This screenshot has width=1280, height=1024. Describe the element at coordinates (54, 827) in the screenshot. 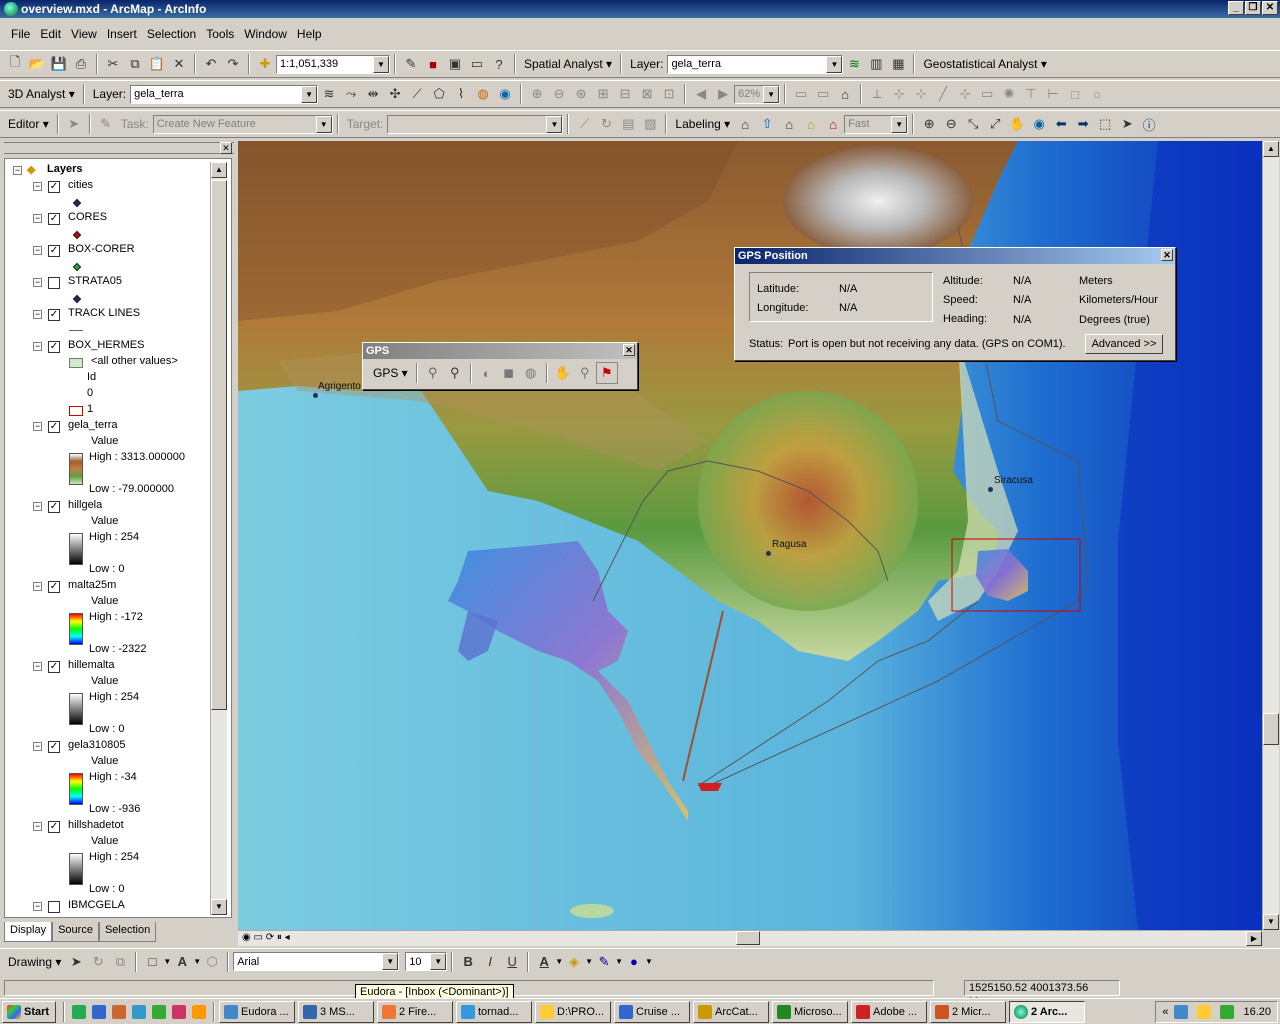

I see `layer-checkbox-11: ✓` at that location.